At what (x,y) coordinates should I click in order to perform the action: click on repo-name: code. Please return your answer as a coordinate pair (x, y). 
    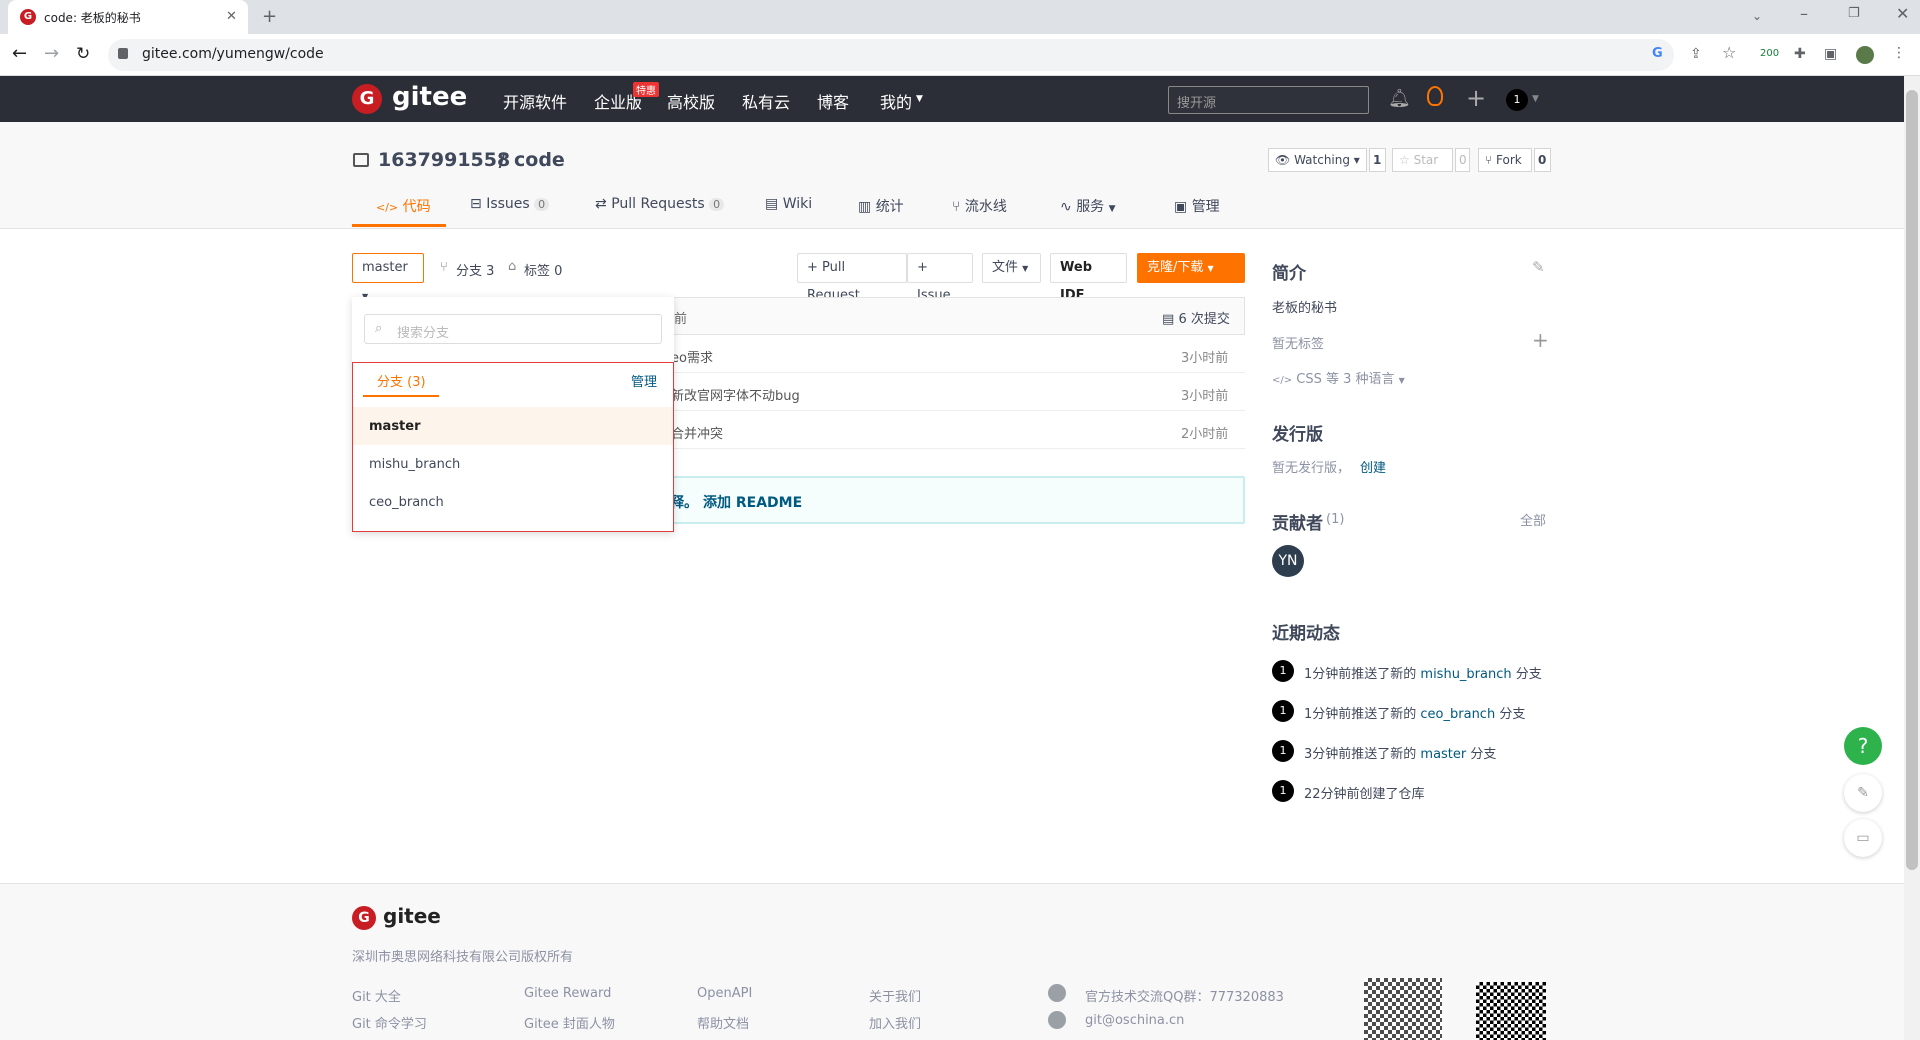
    Looking at the image, I should click on (539, 160).